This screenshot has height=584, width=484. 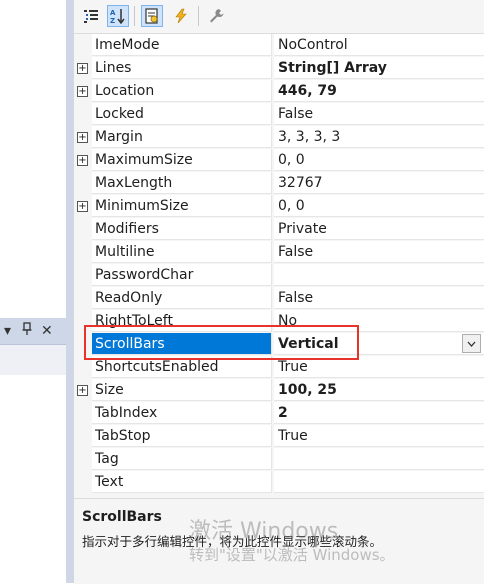 I want to click on property-value: No, so click(x=379, y=321).